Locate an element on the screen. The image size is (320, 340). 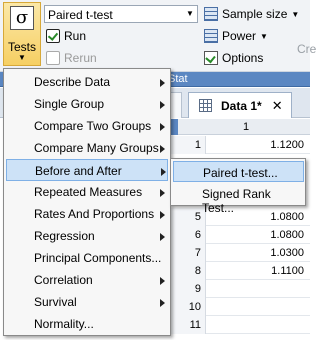
column-header-1: 1 is located at coordinates (246, 127).